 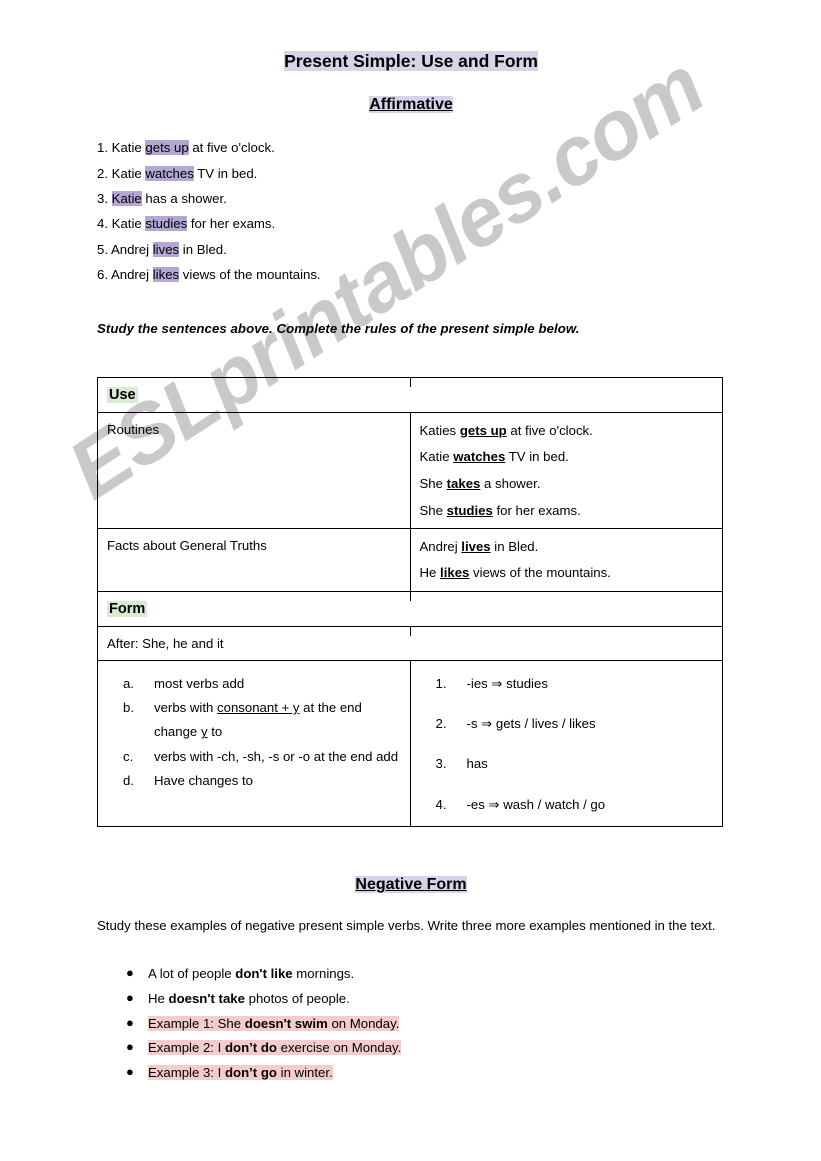 I want to click on list-item: ● Example 3: I don’t go in winter., so click(x=411, y=1073).